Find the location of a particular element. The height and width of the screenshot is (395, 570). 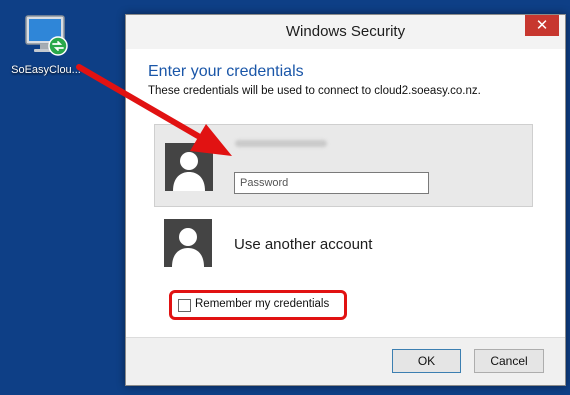

saved-credential-tile is located at coordinates (343, 165).